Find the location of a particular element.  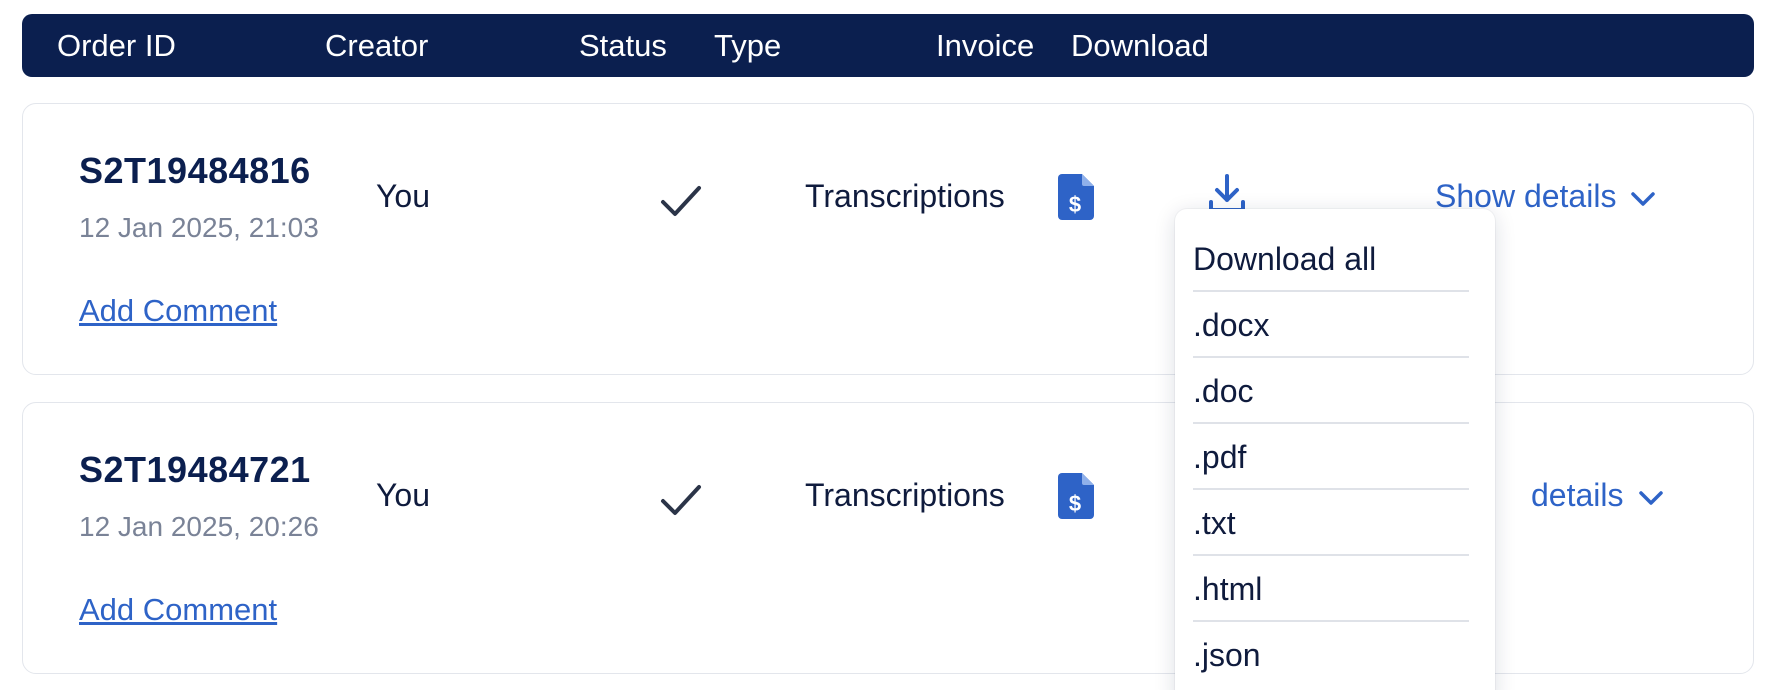

download-arrow-icon is located at coordinates (1227, 194).